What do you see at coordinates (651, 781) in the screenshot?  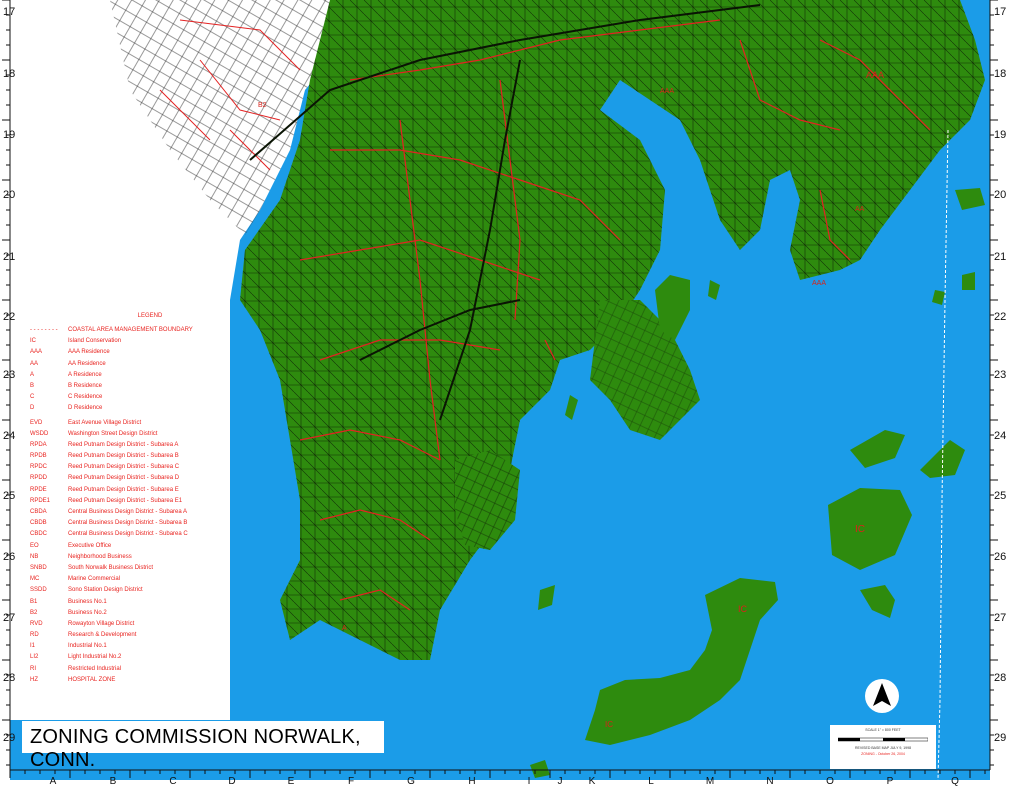 I see `grid-col-label: L` at bounding box center [651, 781].